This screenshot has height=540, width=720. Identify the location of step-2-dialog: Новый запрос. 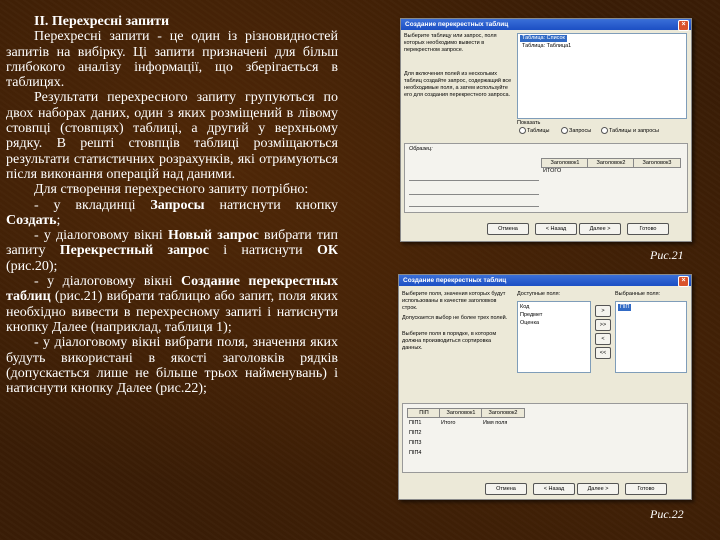
(213, 236).